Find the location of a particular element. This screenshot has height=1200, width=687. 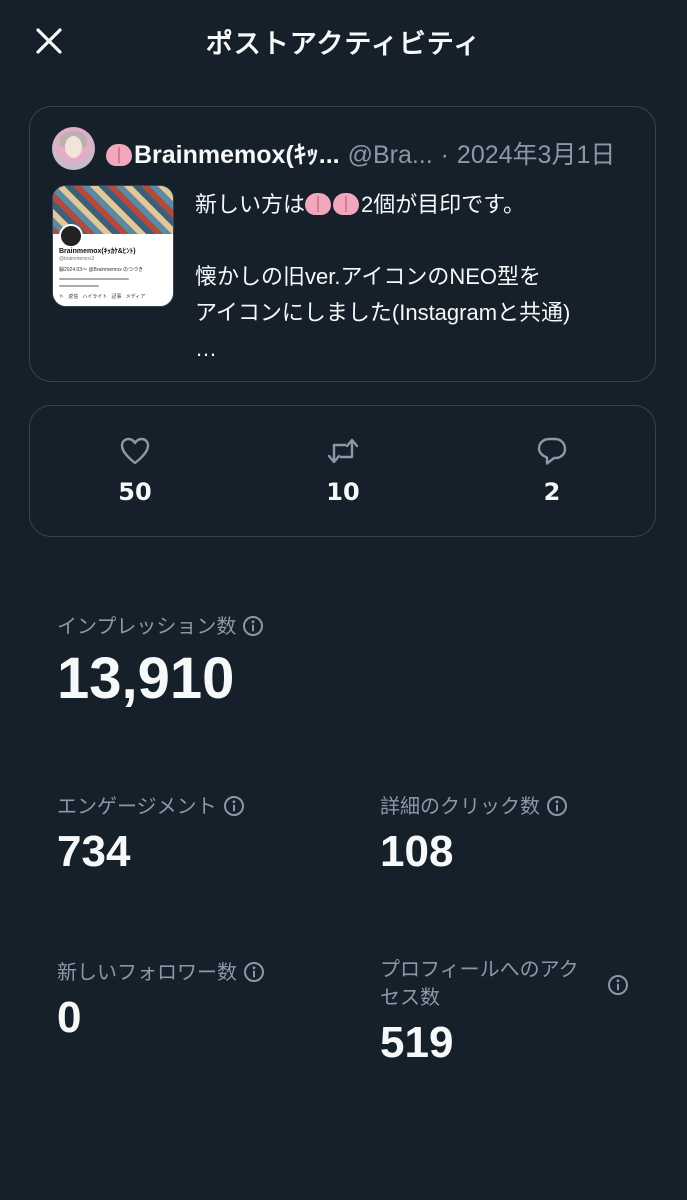

avatar is located at coordinates (73, 148).